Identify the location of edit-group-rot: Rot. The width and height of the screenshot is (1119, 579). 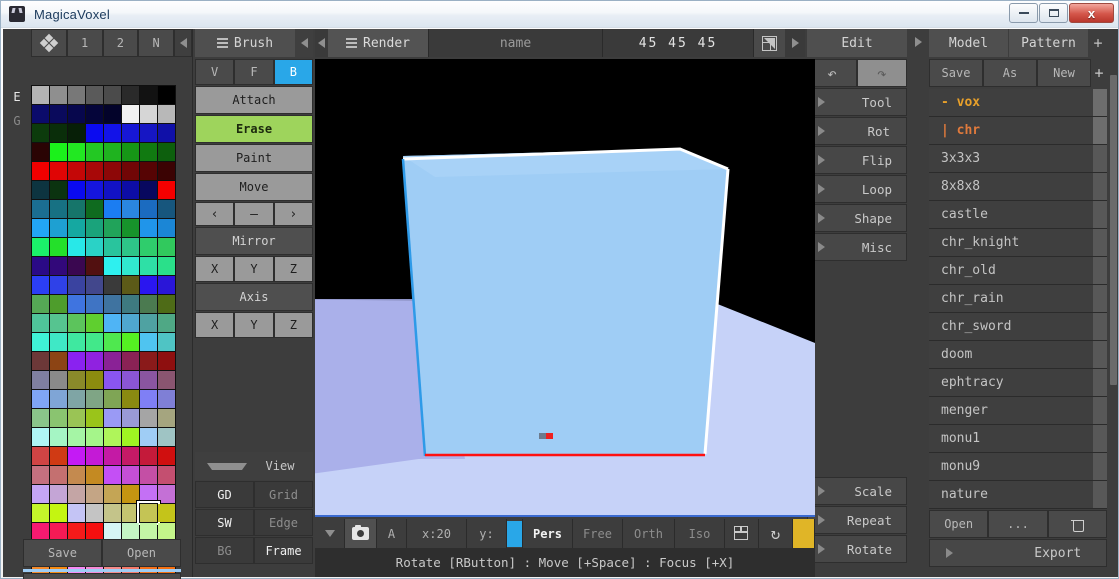
(857, 131).